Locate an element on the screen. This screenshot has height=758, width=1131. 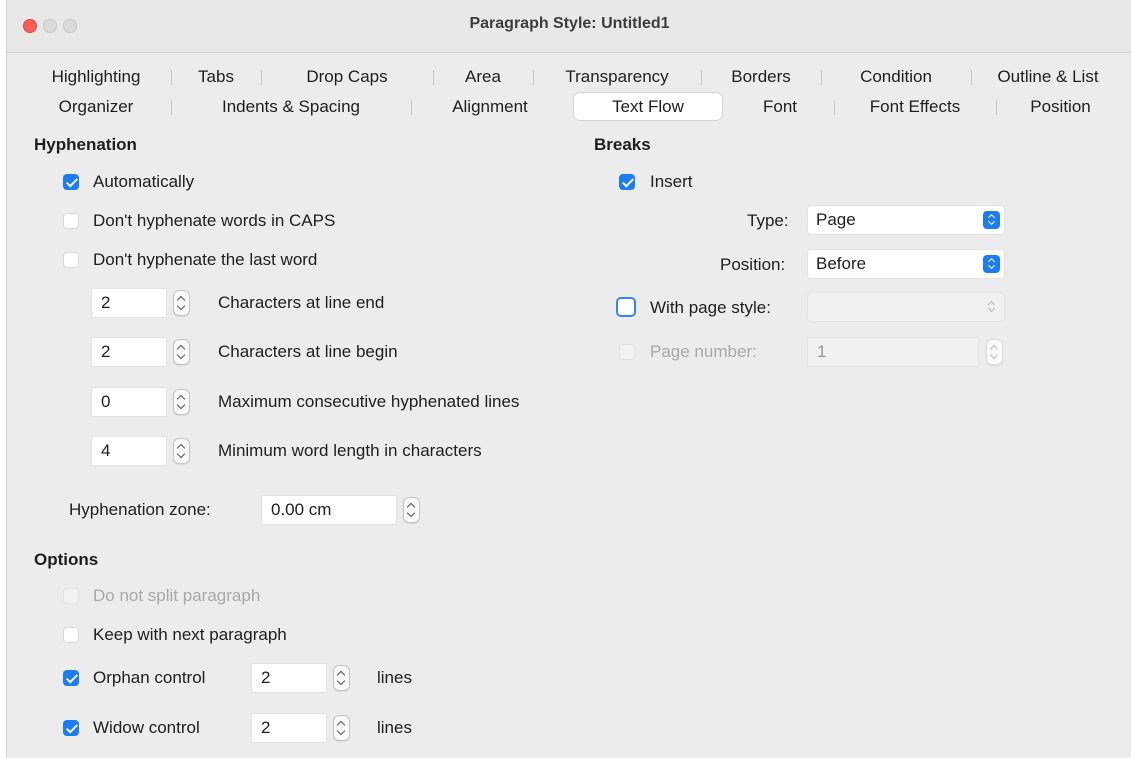
tab-organizer: Organizer is located at coordinates (96, 107).